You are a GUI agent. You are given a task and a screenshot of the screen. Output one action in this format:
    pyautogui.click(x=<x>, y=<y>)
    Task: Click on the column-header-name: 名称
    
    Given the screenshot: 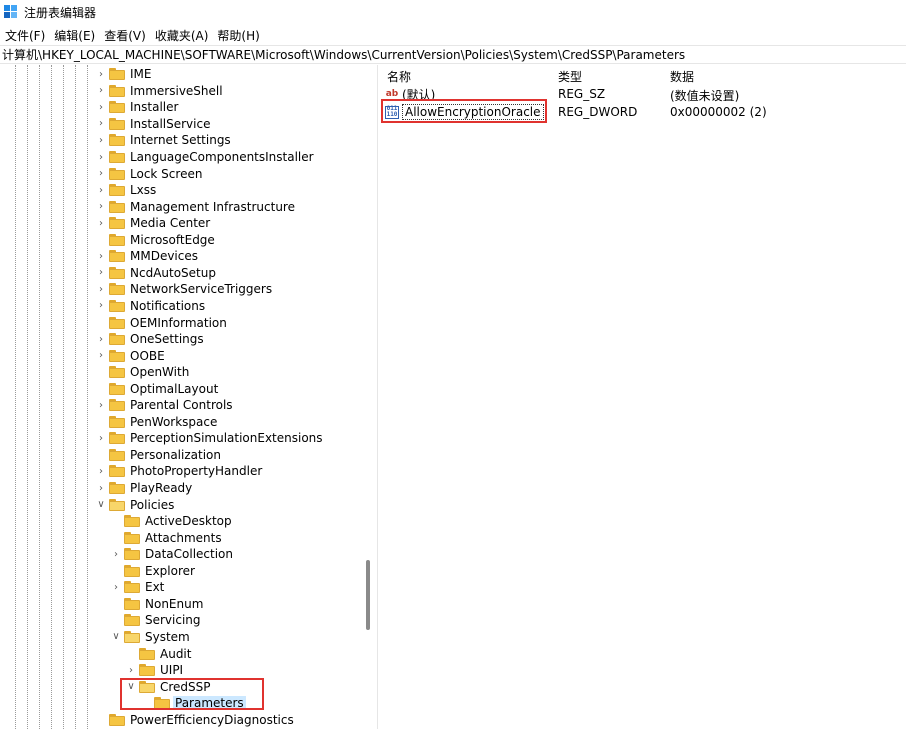 What is the action you would take?
    pyautogui.click(x=399, y=76)
    